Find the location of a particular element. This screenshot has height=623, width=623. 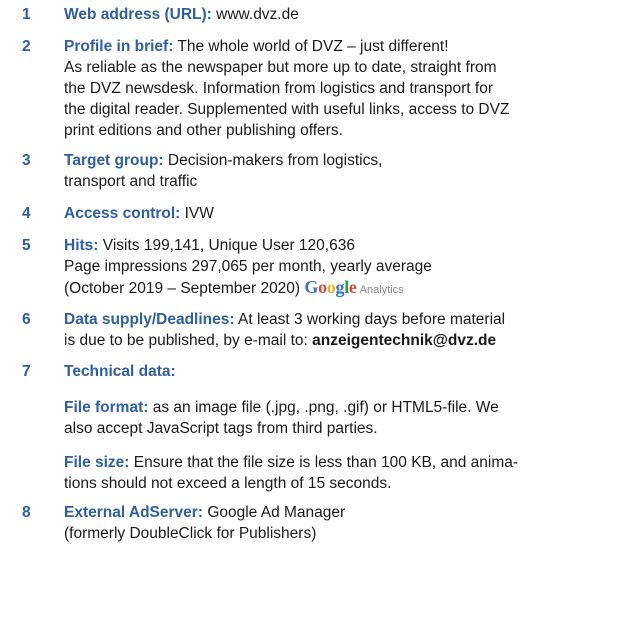

item-number: 3 is located at coordinates (26, 160).